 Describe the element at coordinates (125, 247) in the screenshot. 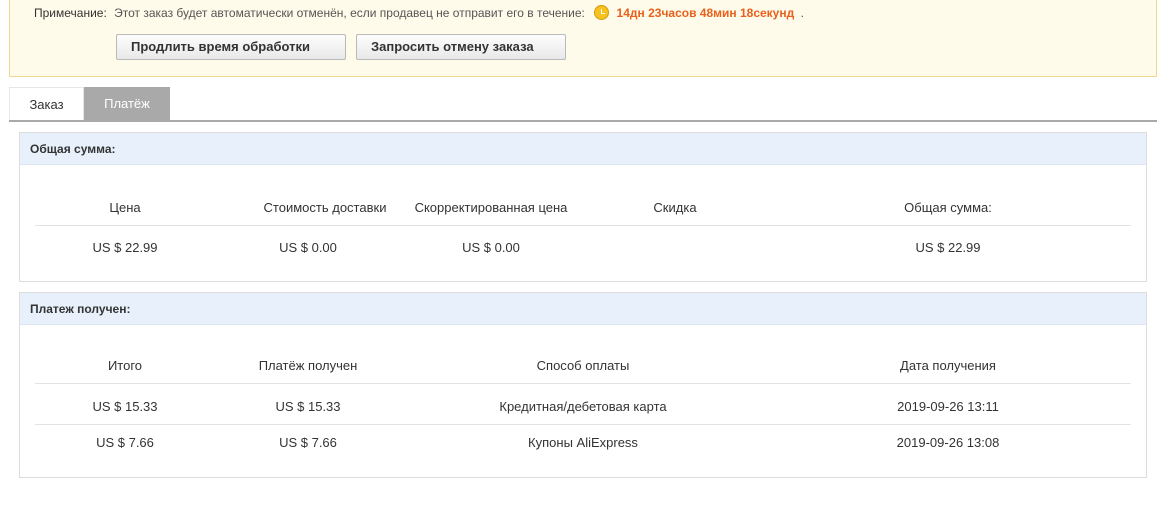

I see `value-price: US $ 22.99` at that location.